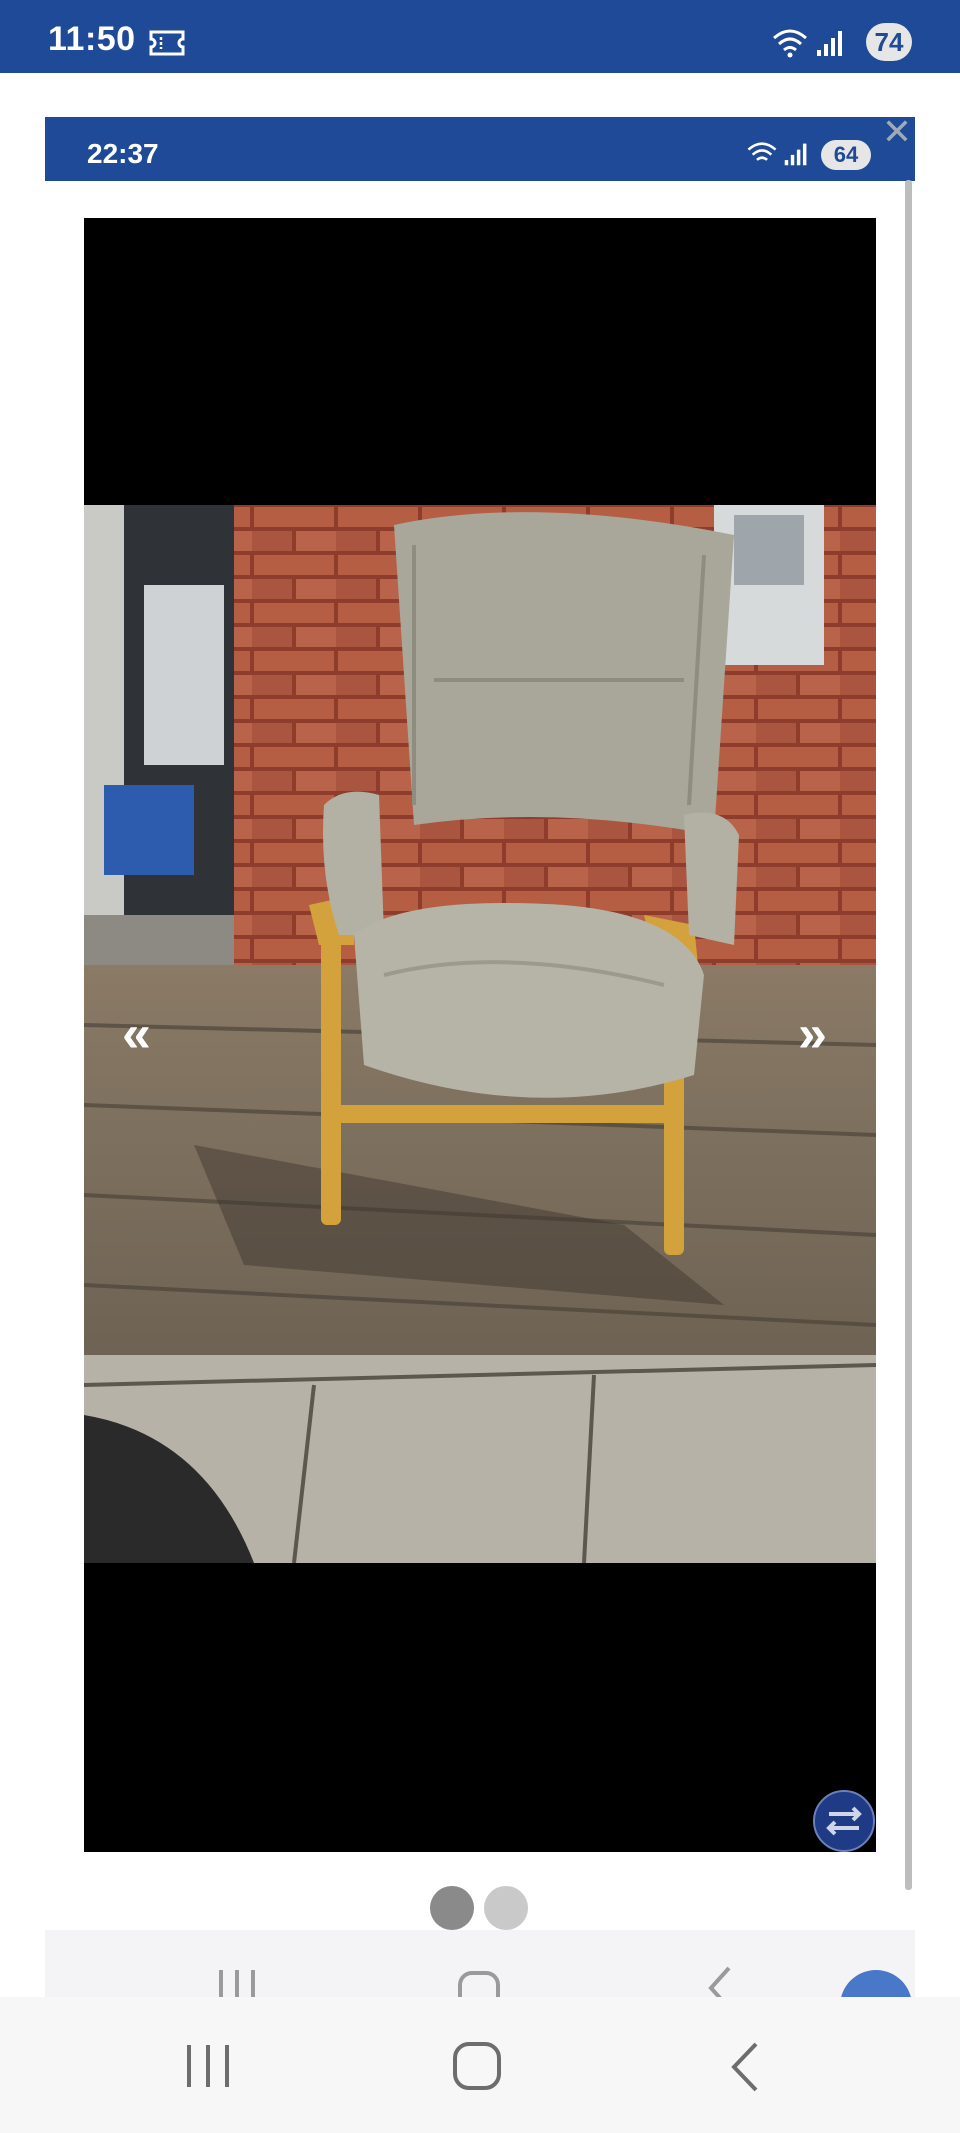 The width and height of the screenshot is (960, 2133). What do you see at coordinates (167, 43) in the screenshot?
I see `ticket-icon` at bounding box center [167, 43].